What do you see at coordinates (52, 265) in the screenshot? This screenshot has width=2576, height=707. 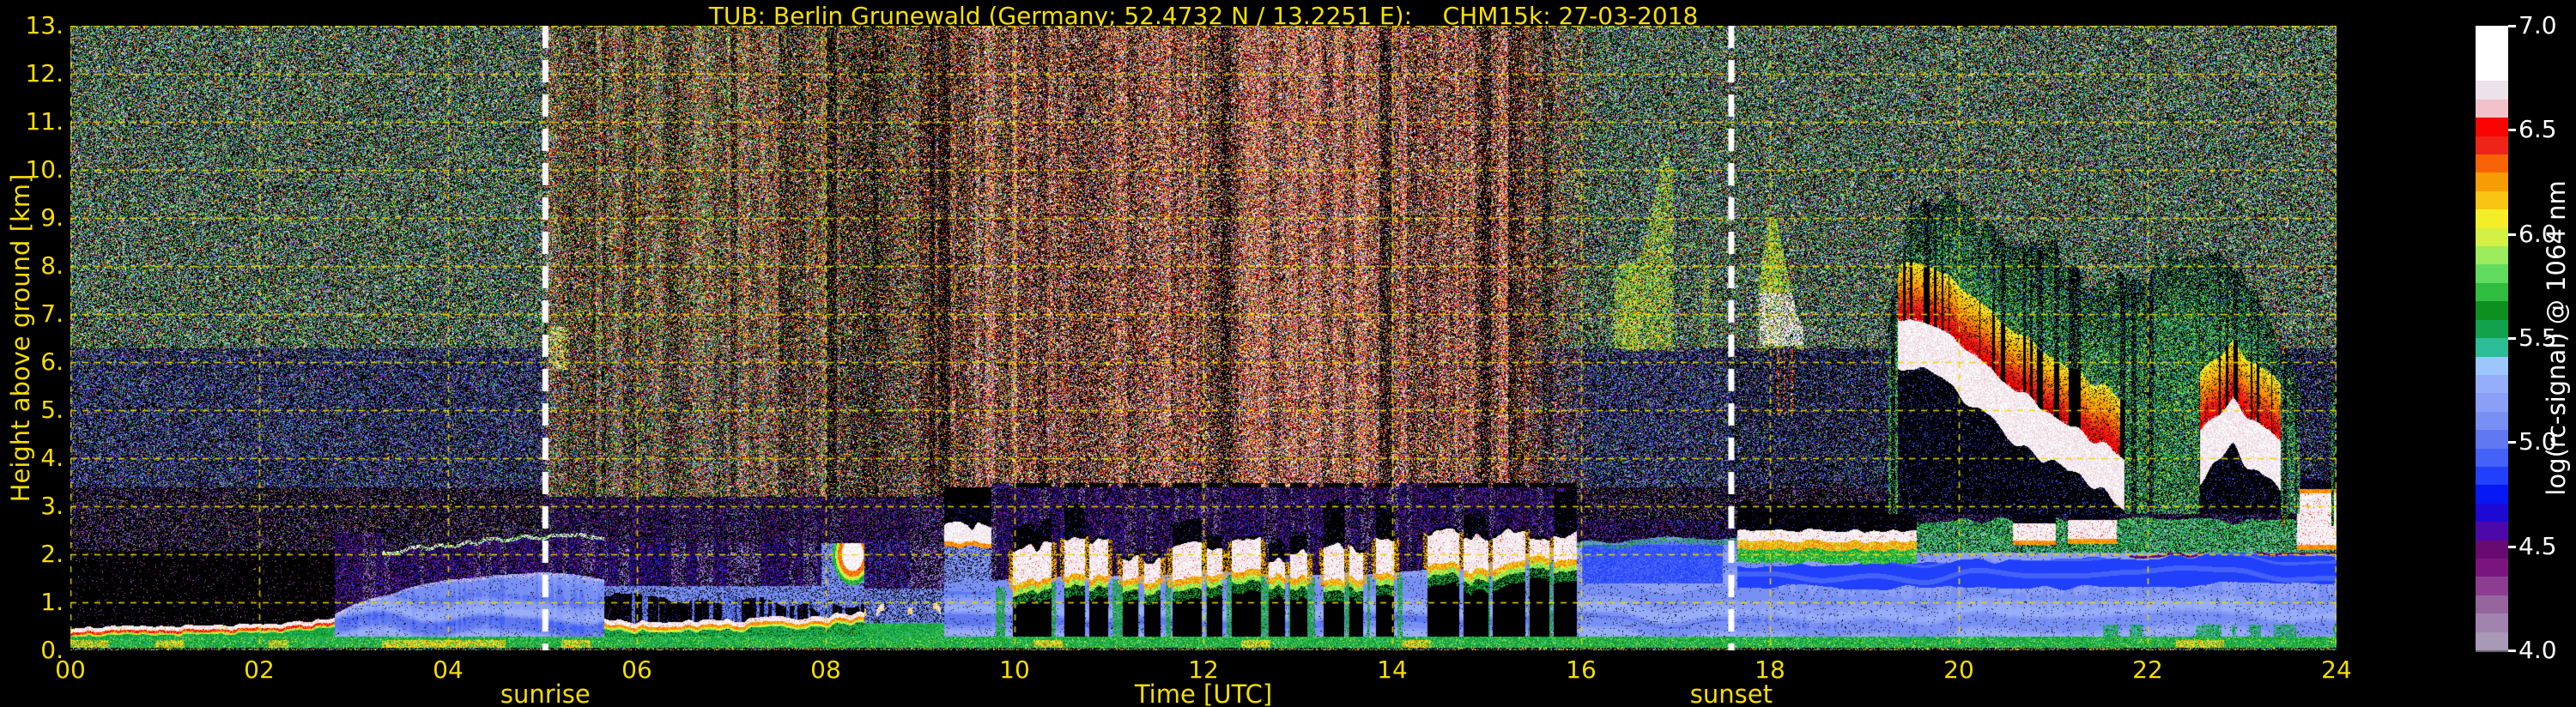 I see `y-tick: 8.` at bounding box center [52, 265].